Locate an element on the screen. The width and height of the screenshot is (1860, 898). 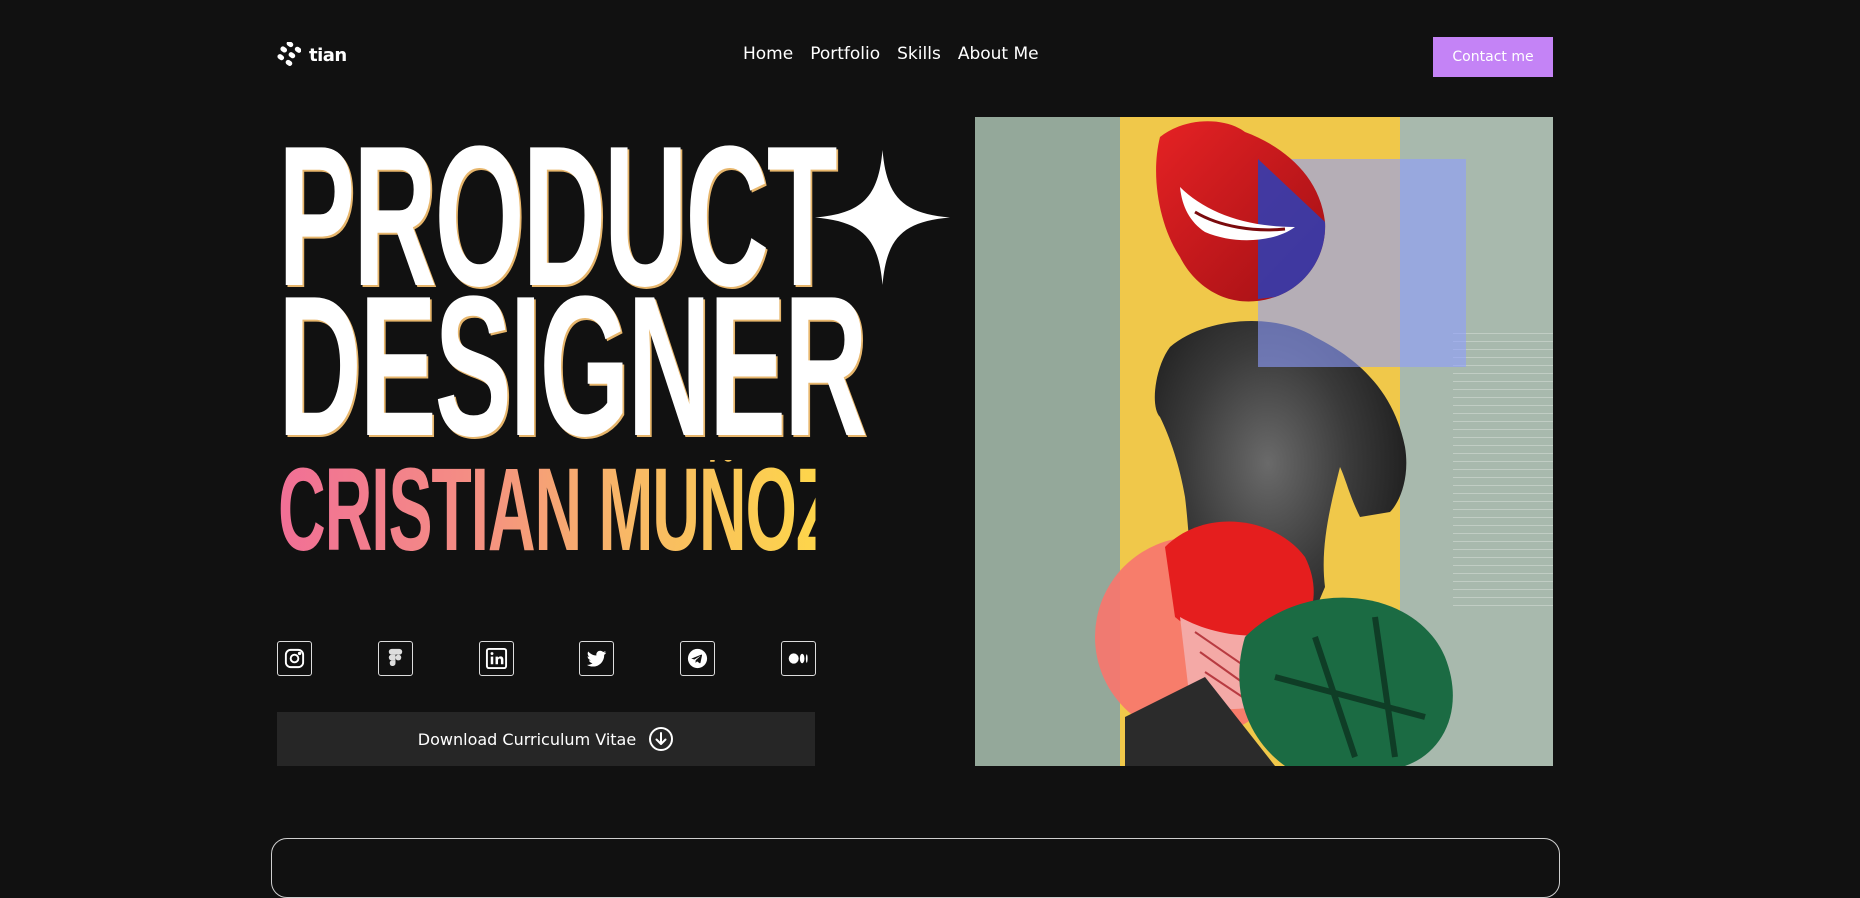
logo-text: tian is located at coordinates (328, 55).